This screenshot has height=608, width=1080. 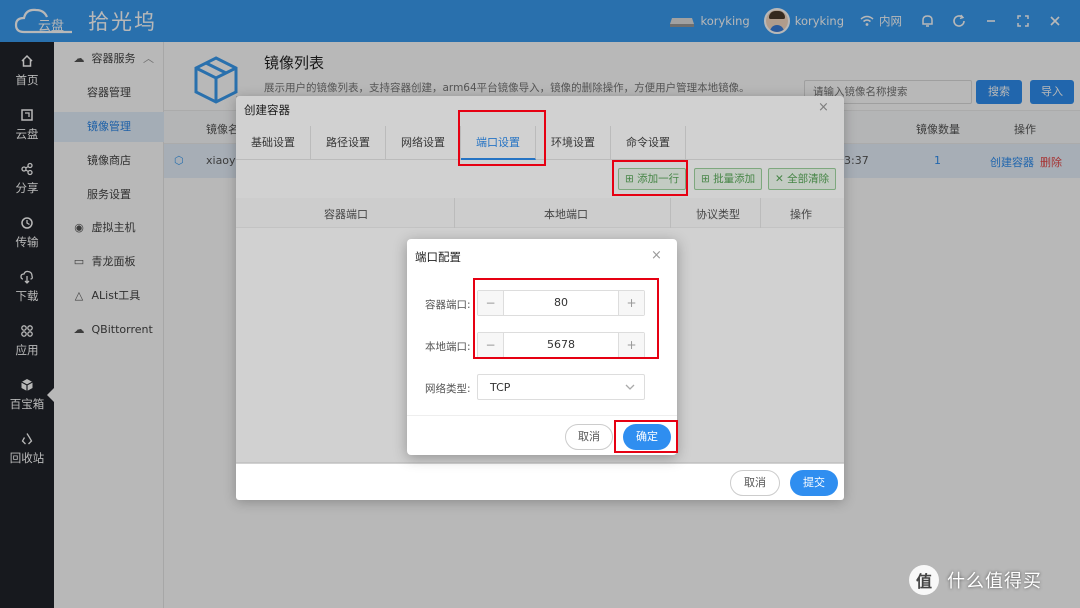 What do you see at coordinates (542, 415) in the screenshot?
I see `divider` at bounding box center [542, 415].